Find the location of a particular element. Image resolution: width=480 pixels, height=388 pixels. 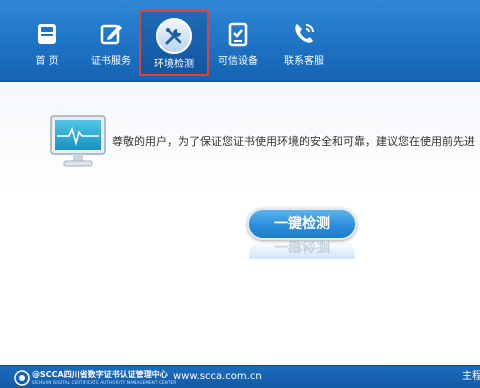

nav-certificate-service: 证书服务 is located at coordinates (111, 43).